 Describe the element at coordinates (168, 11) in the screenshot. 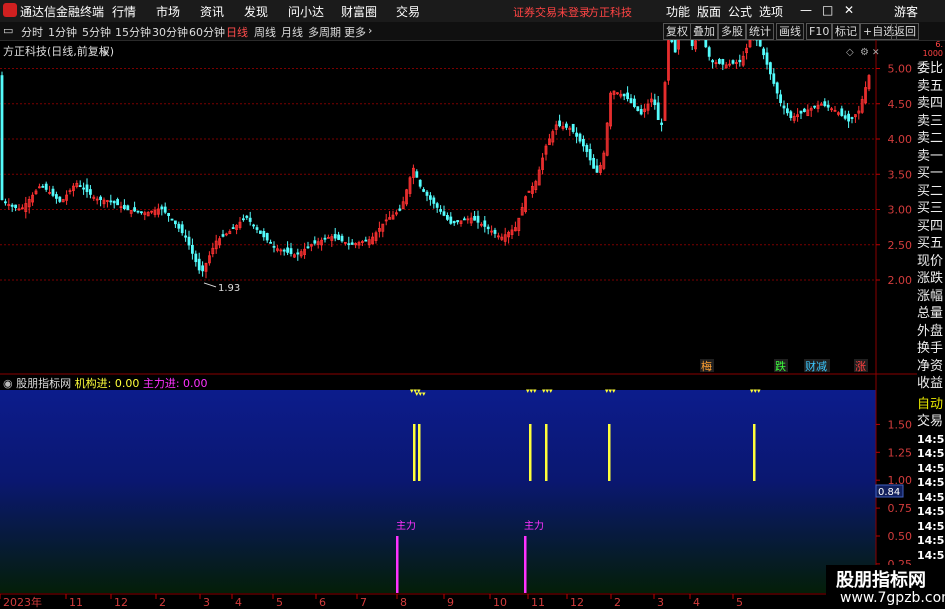

I see `menu-market: 市场` at that location.